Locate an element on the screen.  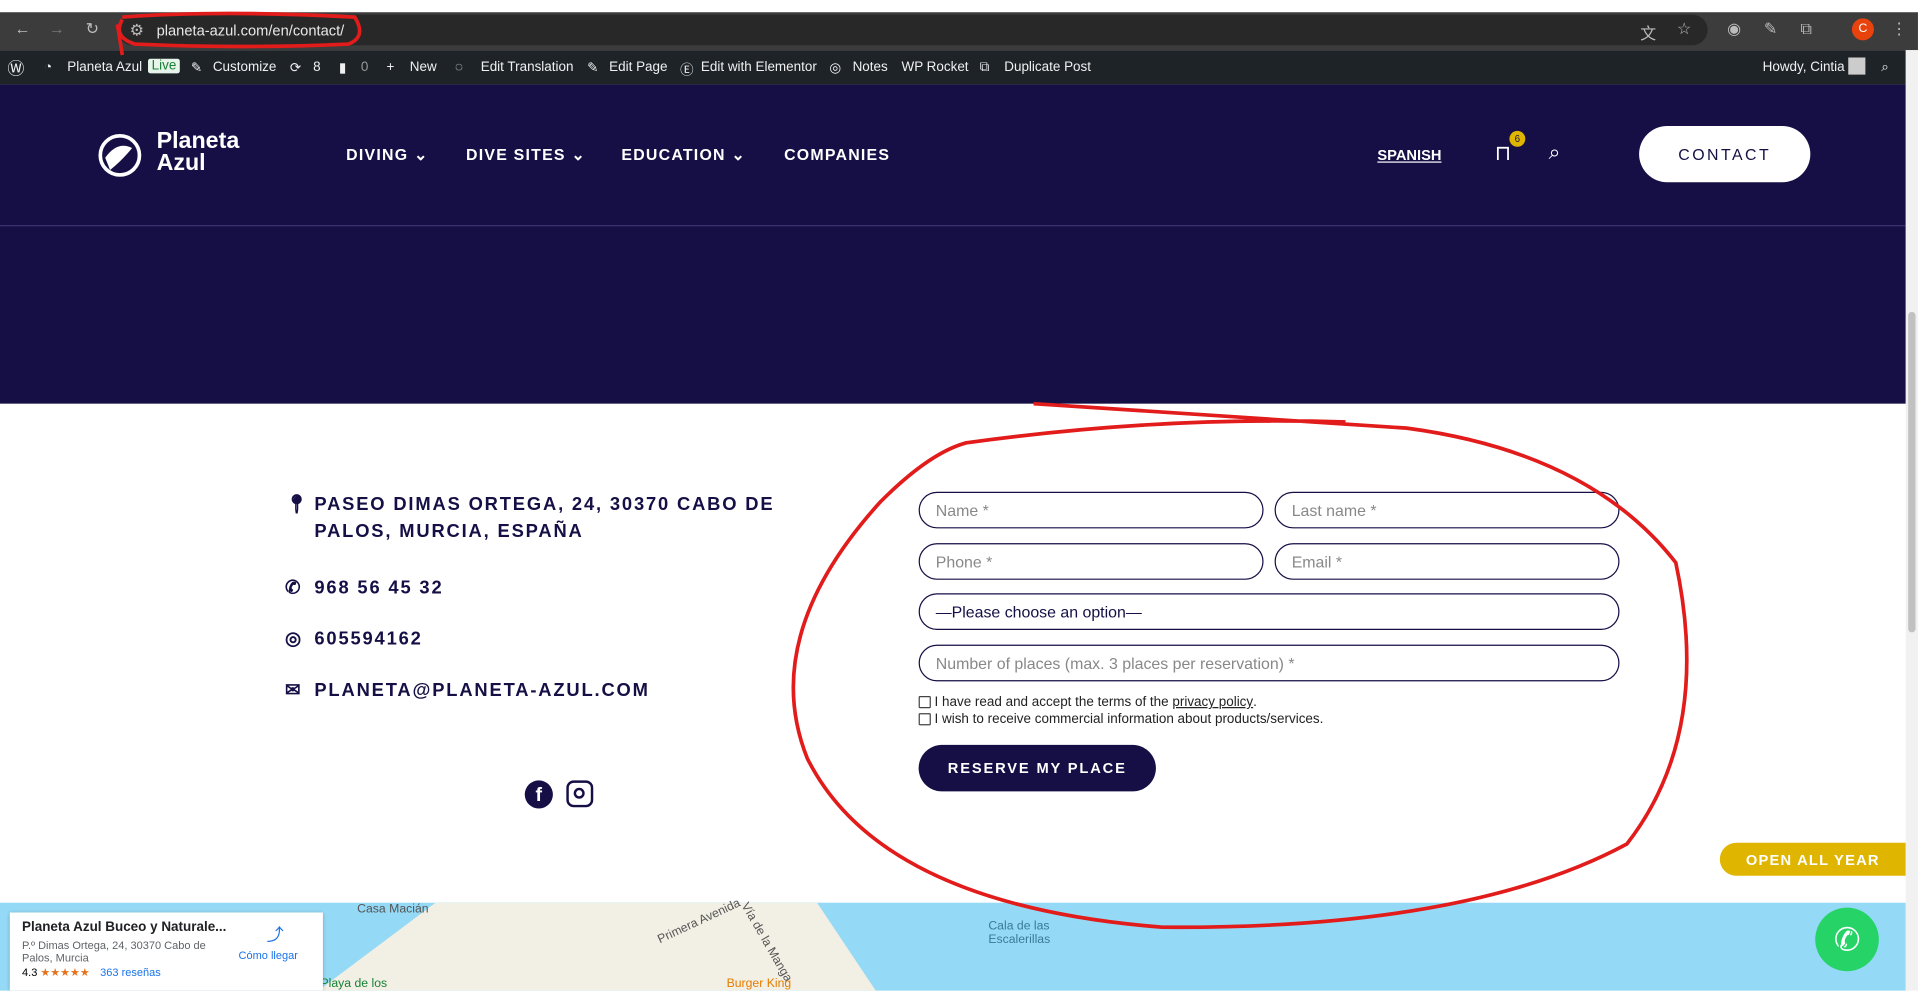
logo-line-2: Azul is located at coordinates (181, 163).